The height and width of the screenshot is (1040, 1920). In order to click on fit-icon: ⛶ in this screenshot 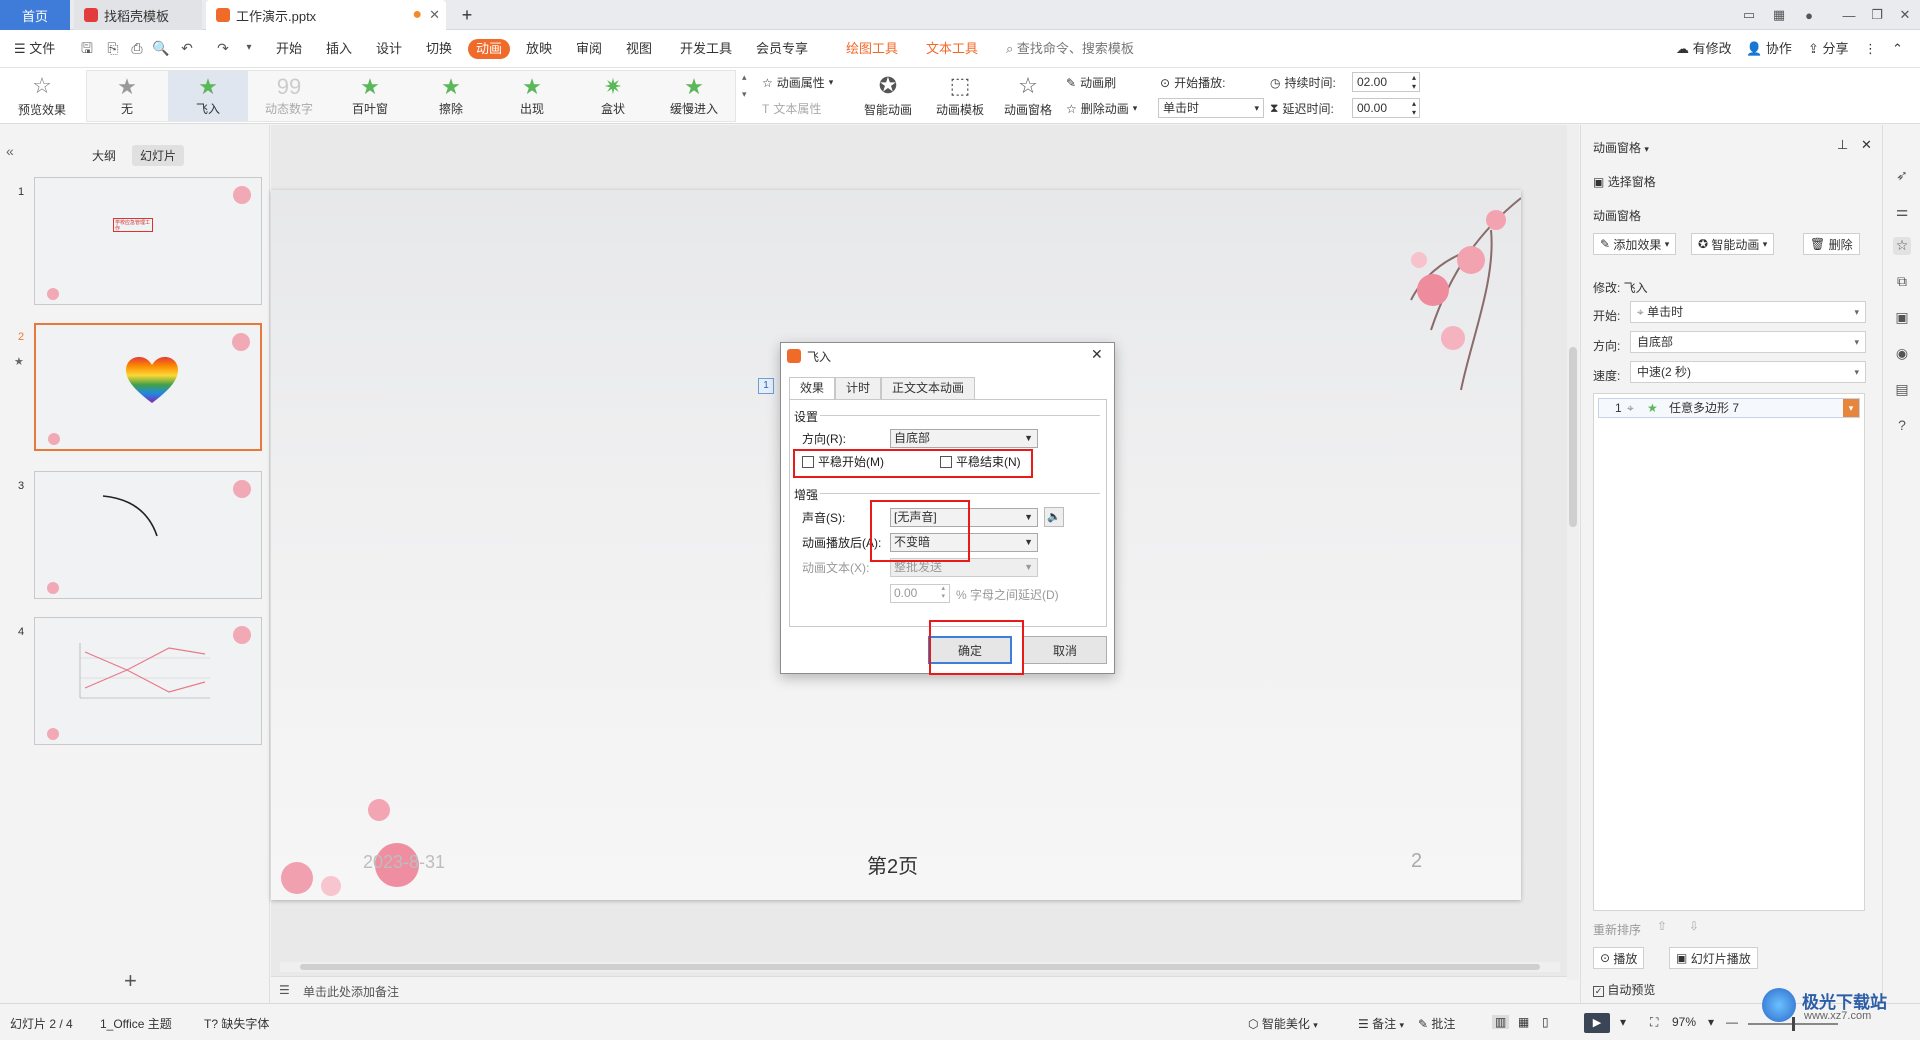, I will do `click(1654, 1022)`.